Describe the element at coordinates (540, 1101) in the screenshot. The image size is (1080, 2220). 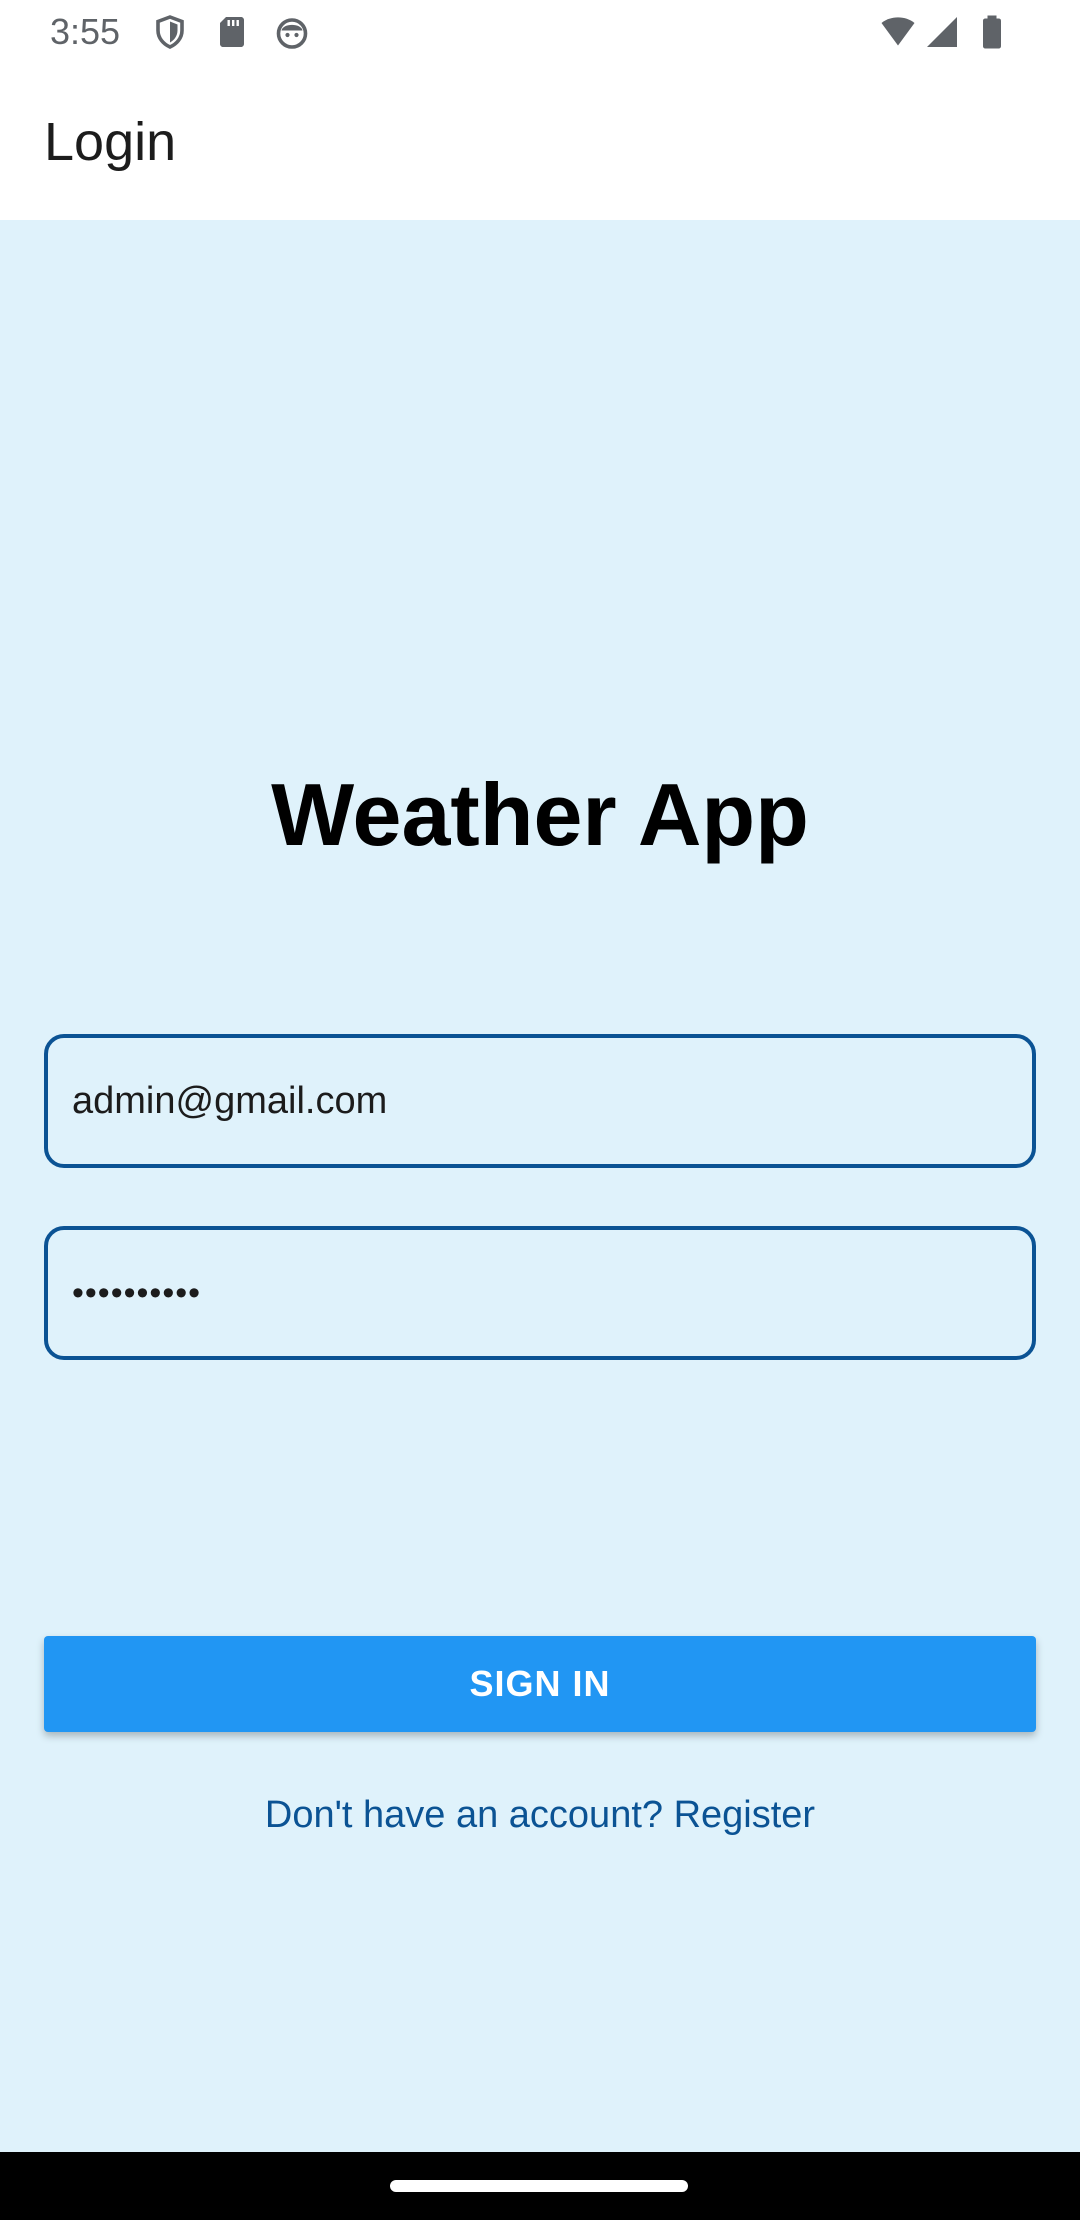
I see `email-field: admin@gmail.com` at that location.